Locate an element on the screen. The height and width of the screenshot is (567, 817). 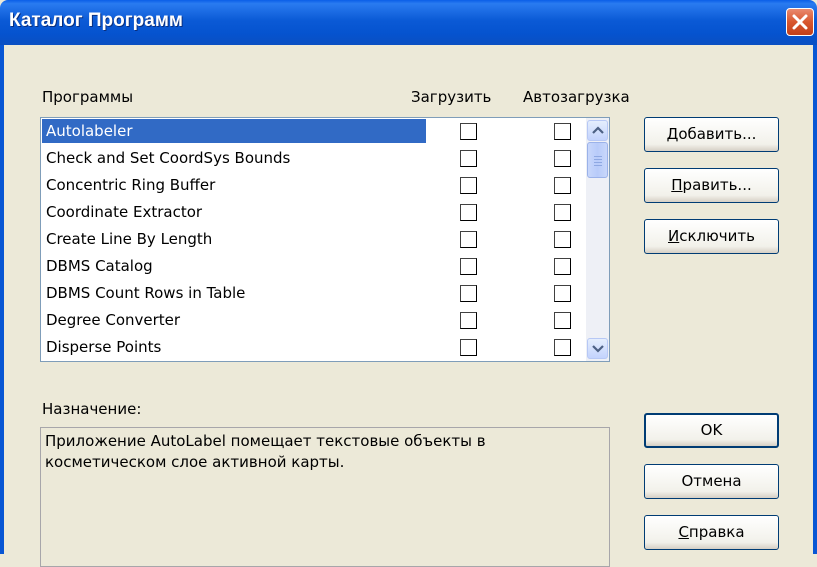
load-header: Загрузить is located at coordinates (451, 97).